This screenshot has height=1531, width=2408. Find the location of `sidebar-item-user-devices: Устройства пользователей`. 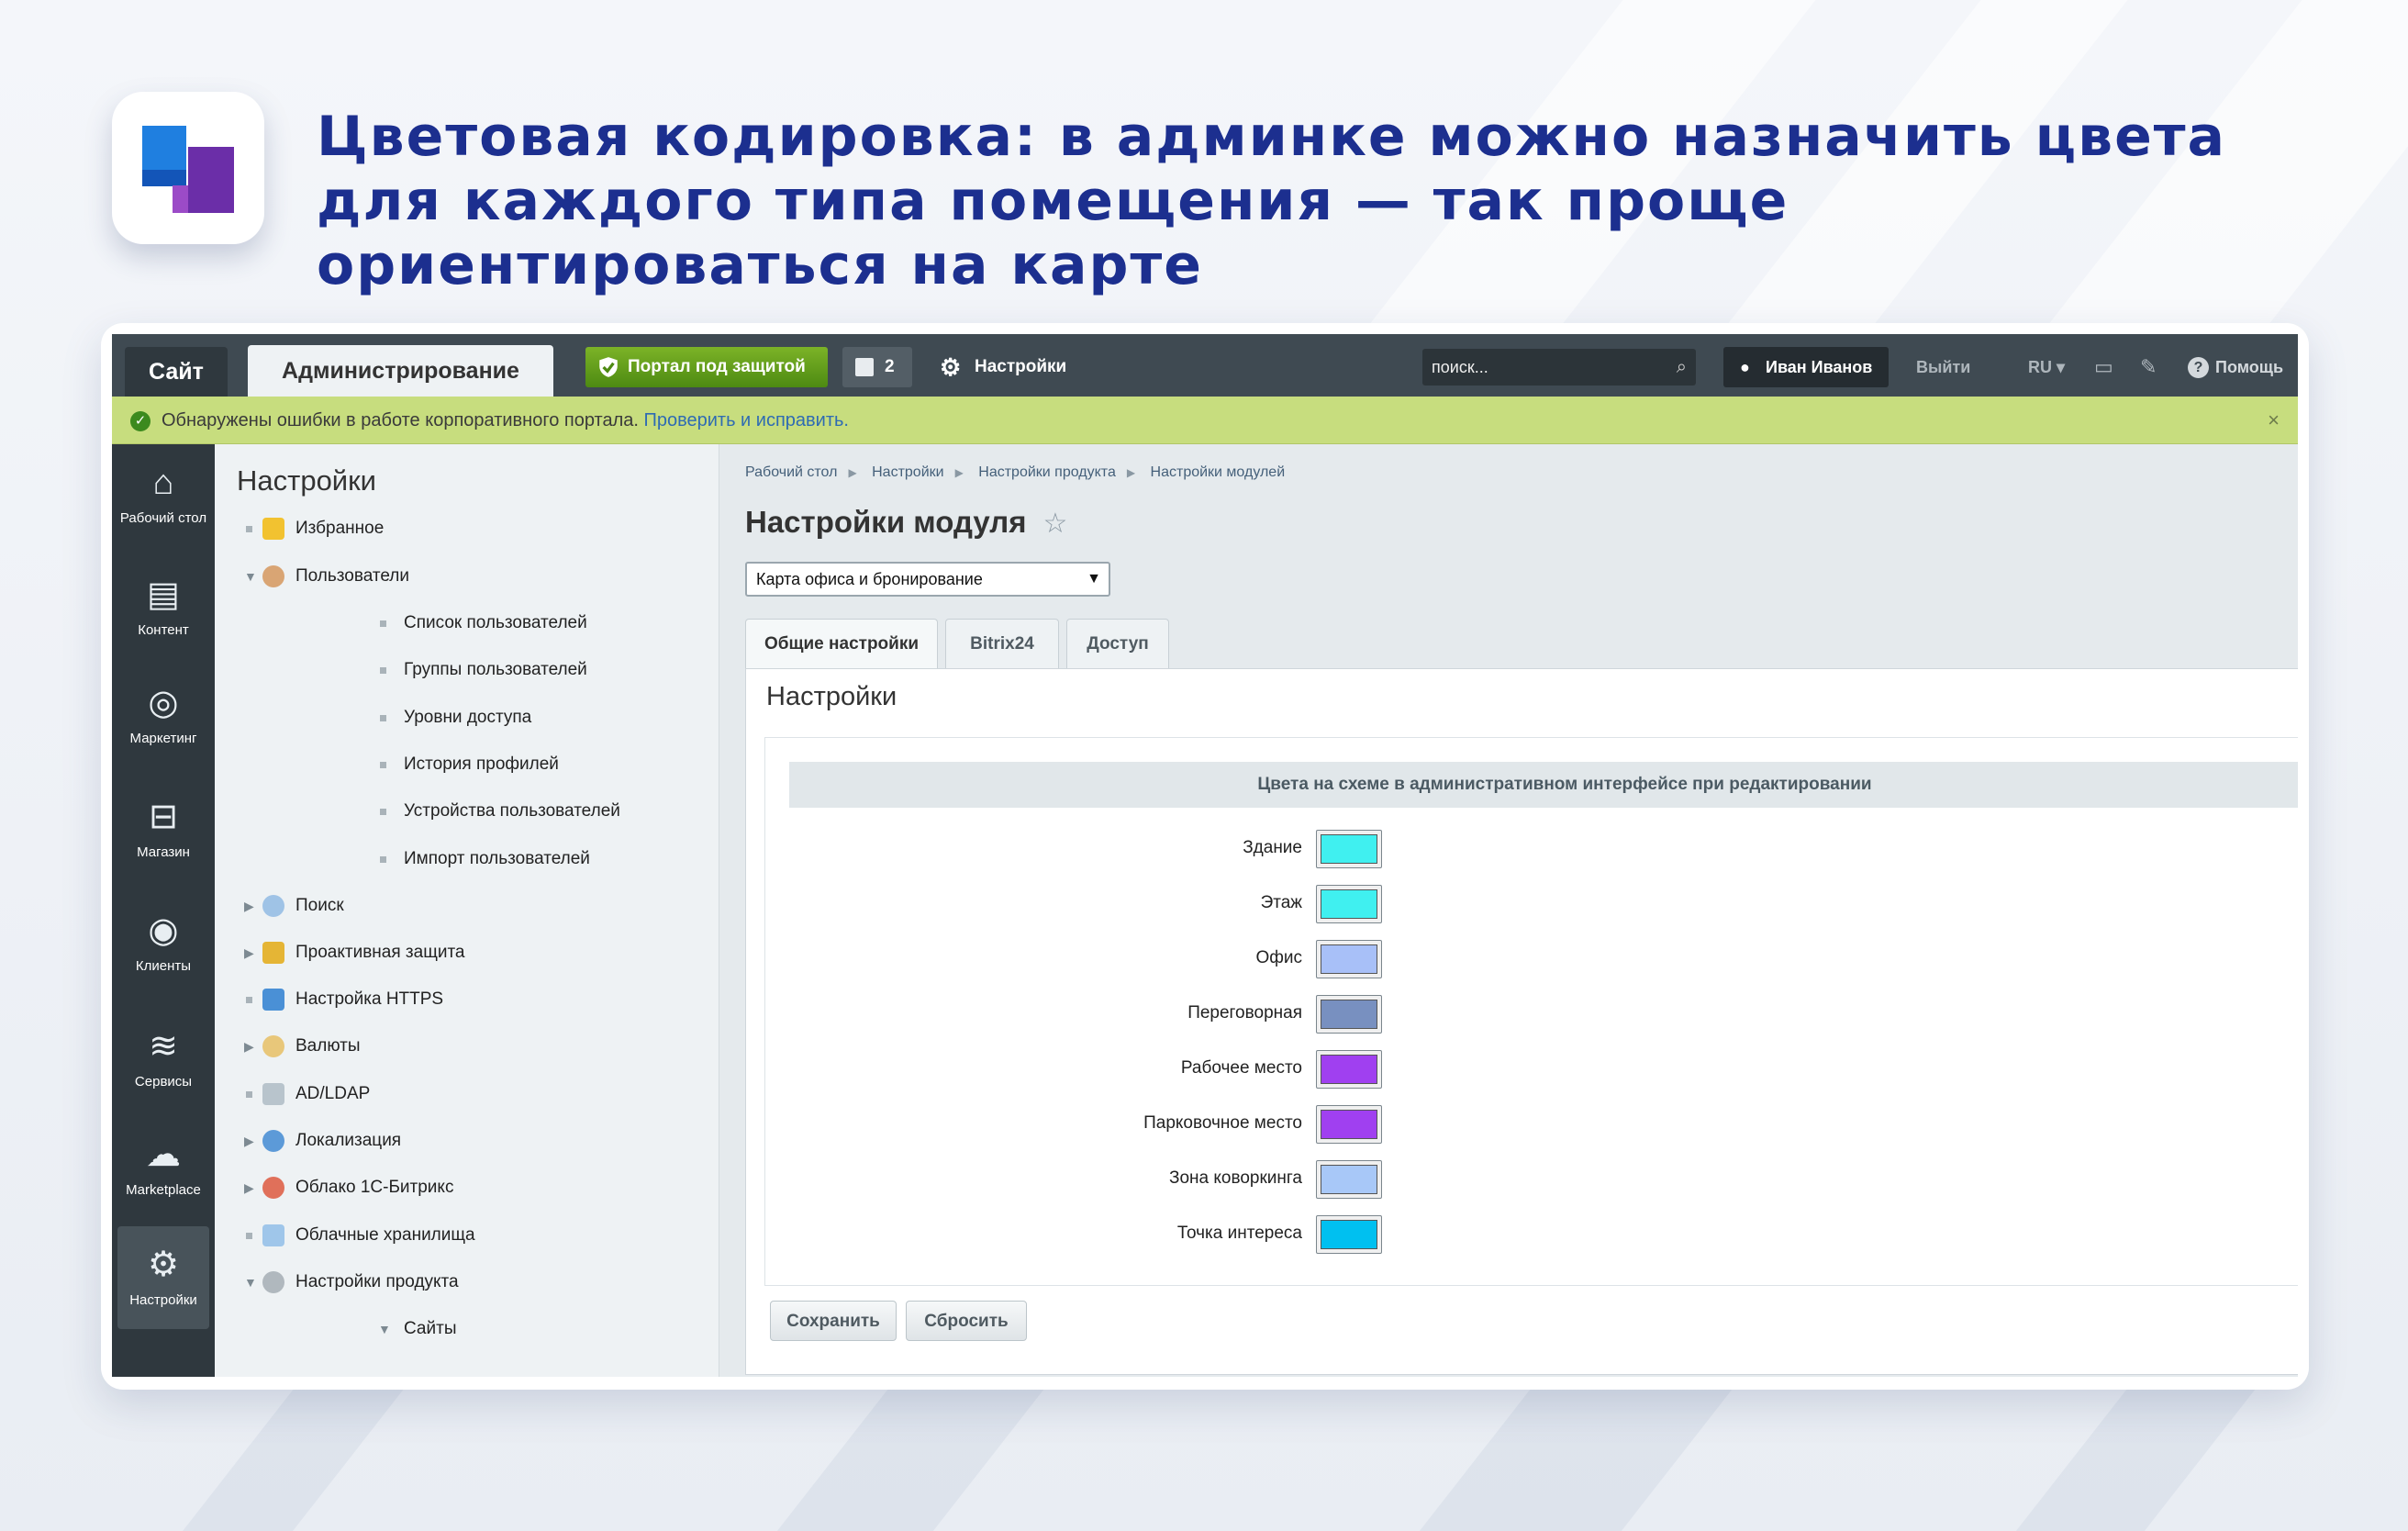

sidebar-item-user-devices: Устройства пользователей is located at coordinates (500, 811).